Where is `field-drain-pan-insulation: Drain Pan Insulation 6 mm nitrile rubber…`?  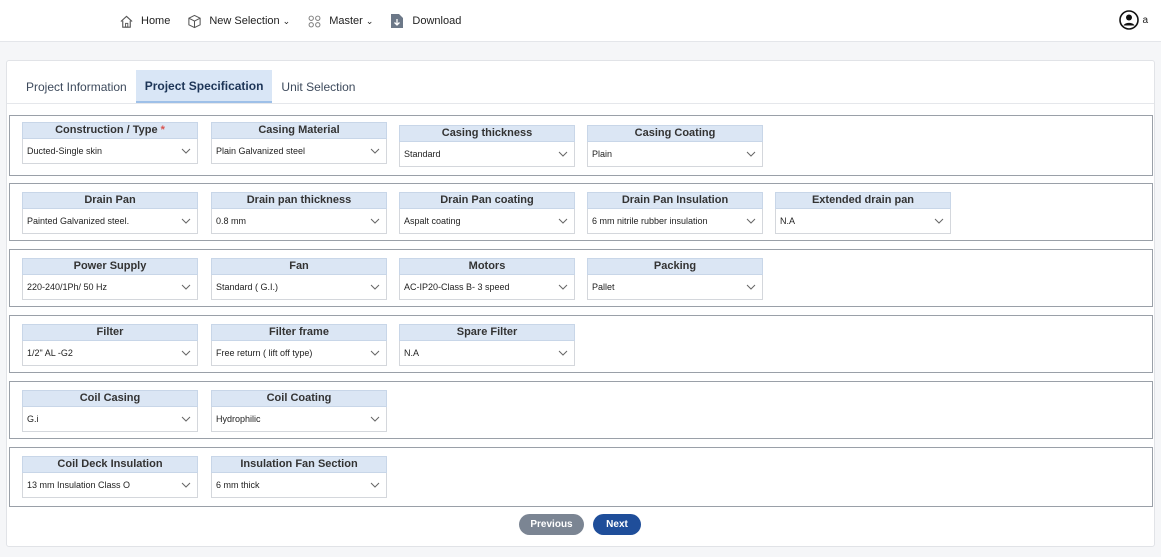 field-drain-pan-insulation: Drain Pan Insulation 6 mm nitrile rubber… is located at coordinates (675, 213).